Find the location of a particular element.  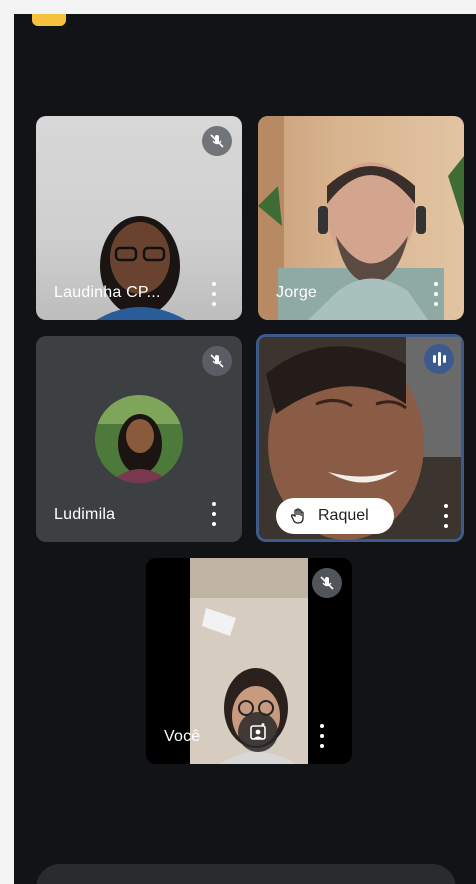

activity-badge-icon is located at coordinates (49, 20).